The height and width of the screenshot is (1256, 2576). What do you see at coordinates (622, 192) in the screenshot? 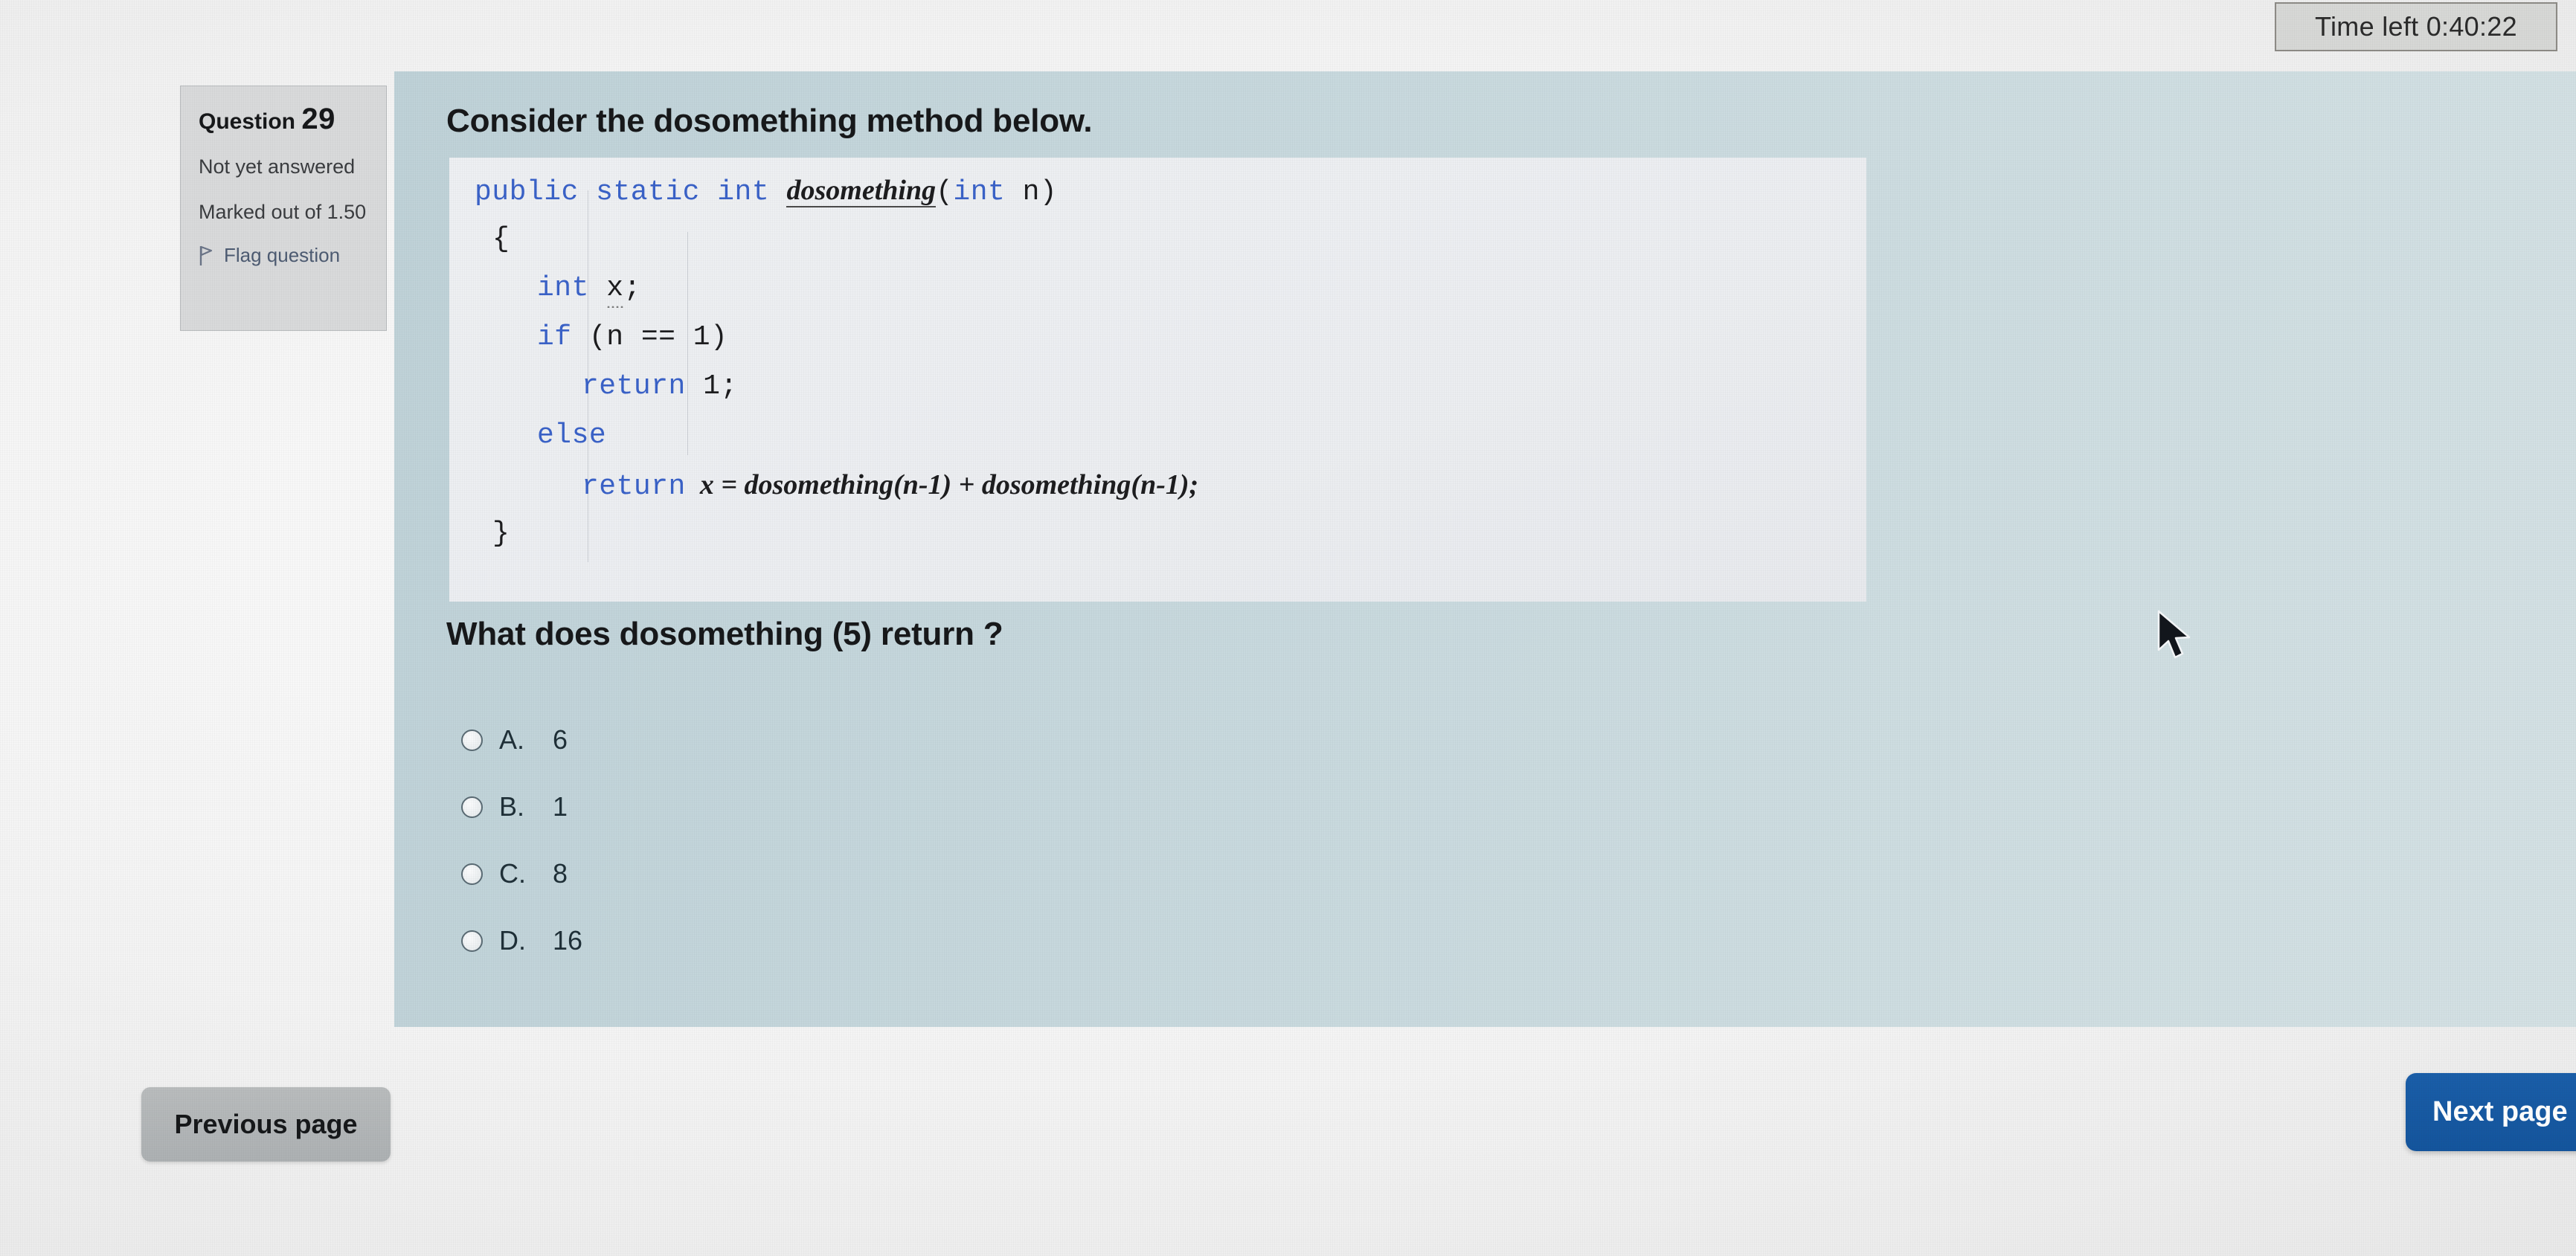
I see `code-keyword-public-static-int: public static int` at bounding box center [622, 192].